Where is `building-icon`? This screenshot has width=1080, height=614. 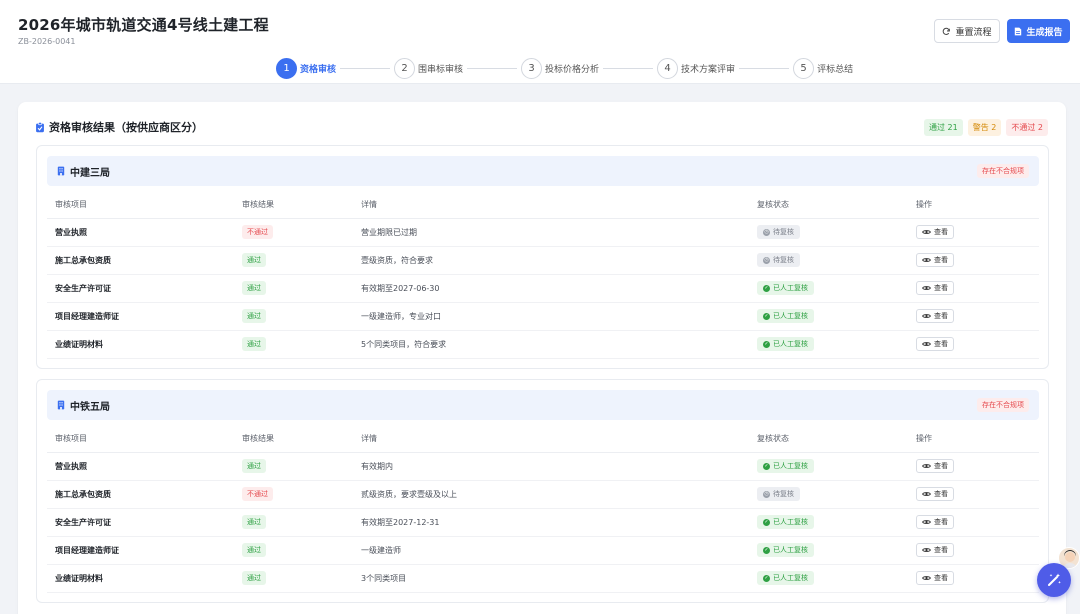 building-icon is located at coordinates (61, 171).